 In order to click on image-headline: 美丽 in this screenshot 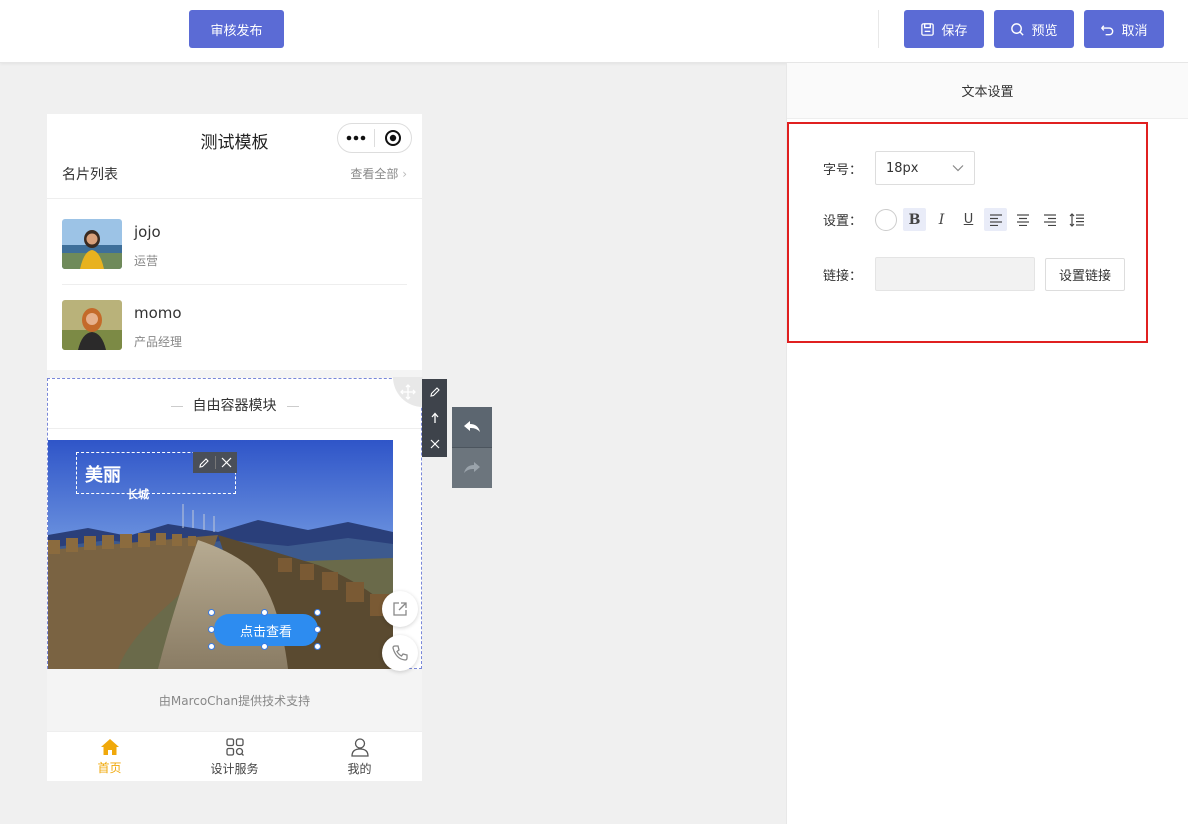, I will do `click(103, 475)`.